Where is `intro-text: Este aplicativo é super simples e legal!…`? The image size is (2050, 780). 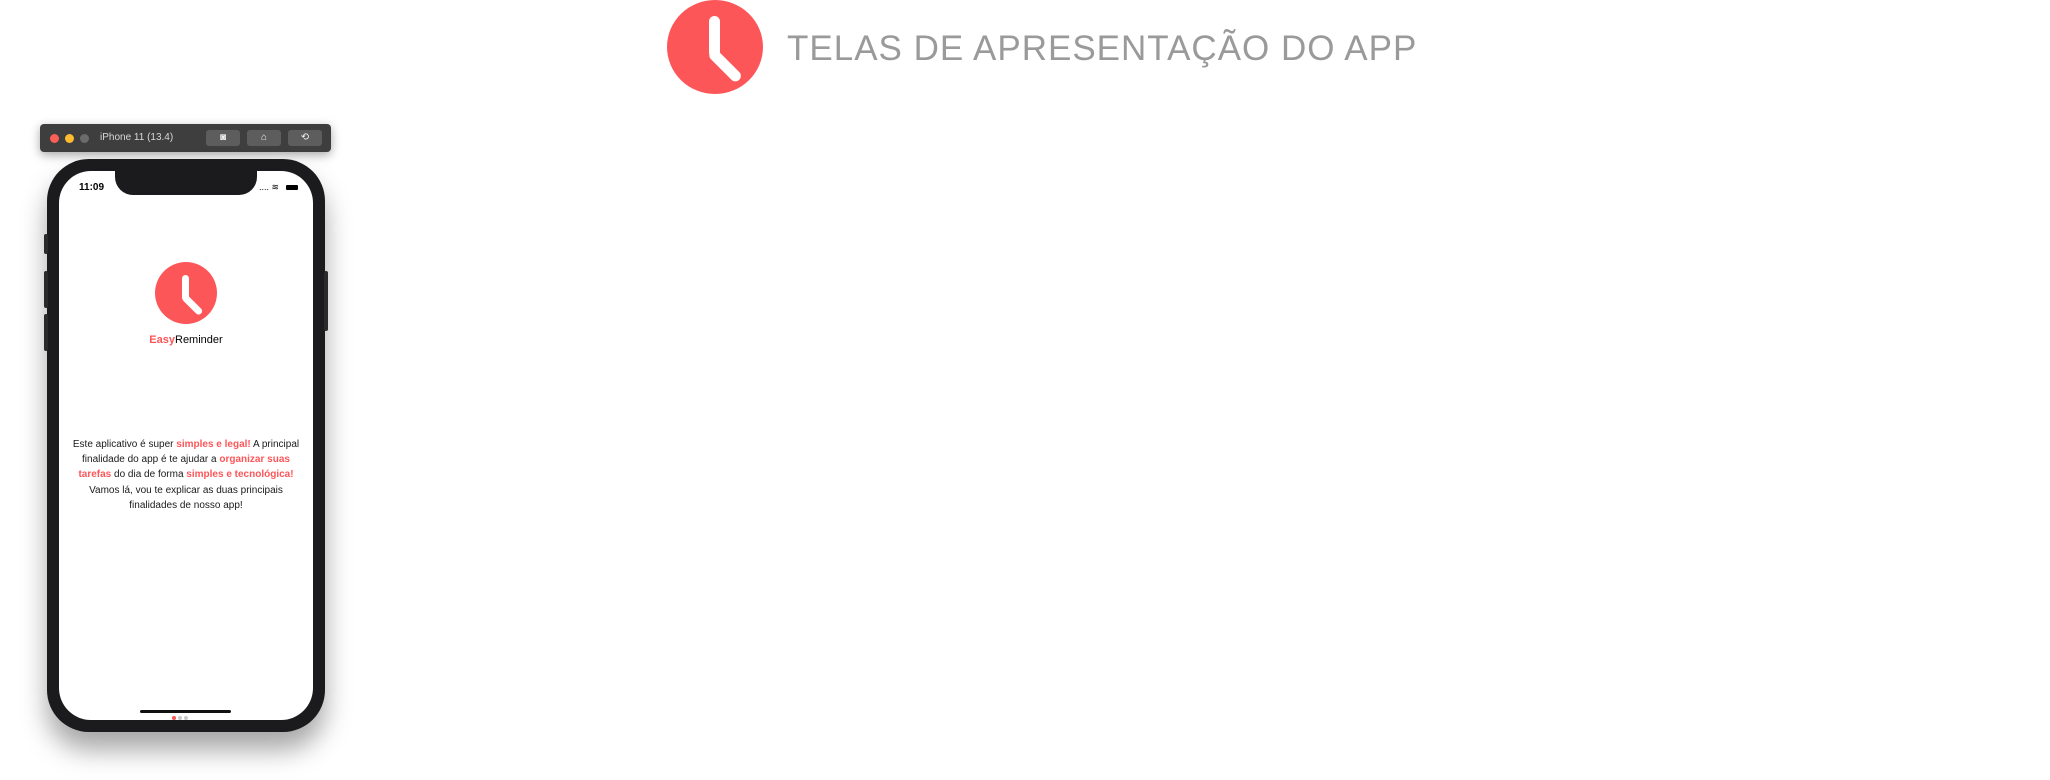 intro-text: Este aplicativo é super simples e legal!… is located at coordinates (186, 475).